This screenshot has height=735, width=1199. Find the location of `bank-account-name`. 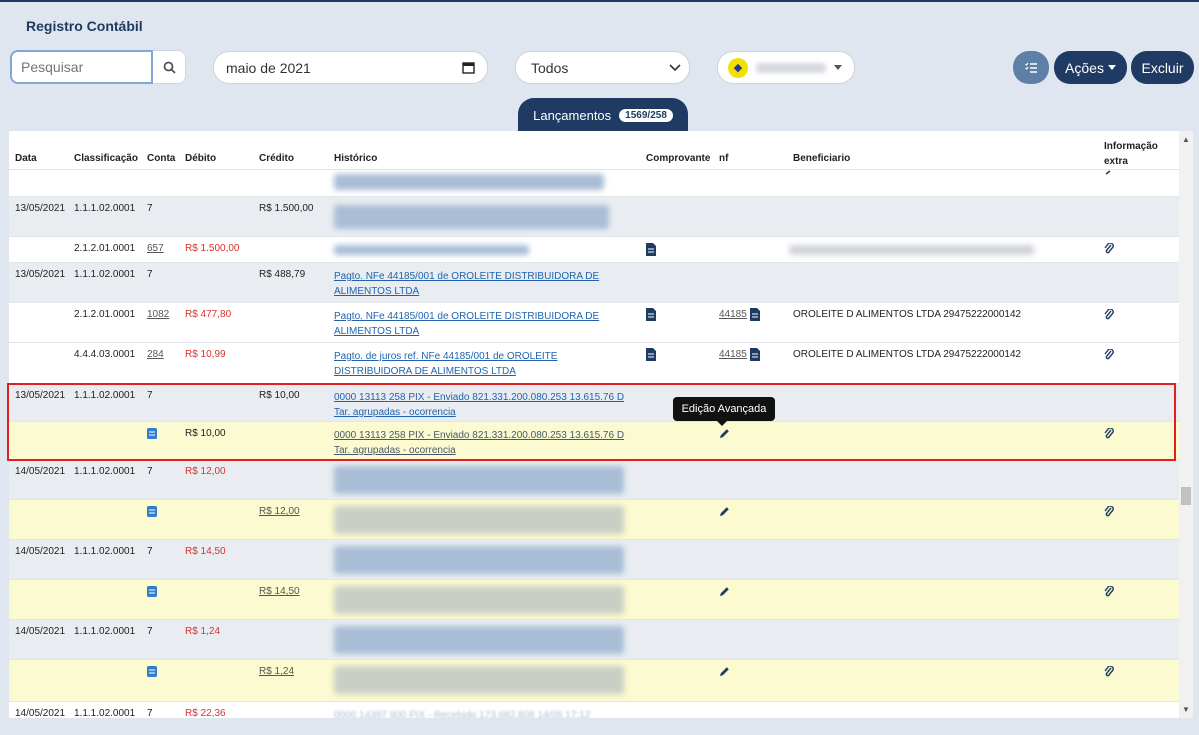

bank-account-name is located at coordinates (791, 67).